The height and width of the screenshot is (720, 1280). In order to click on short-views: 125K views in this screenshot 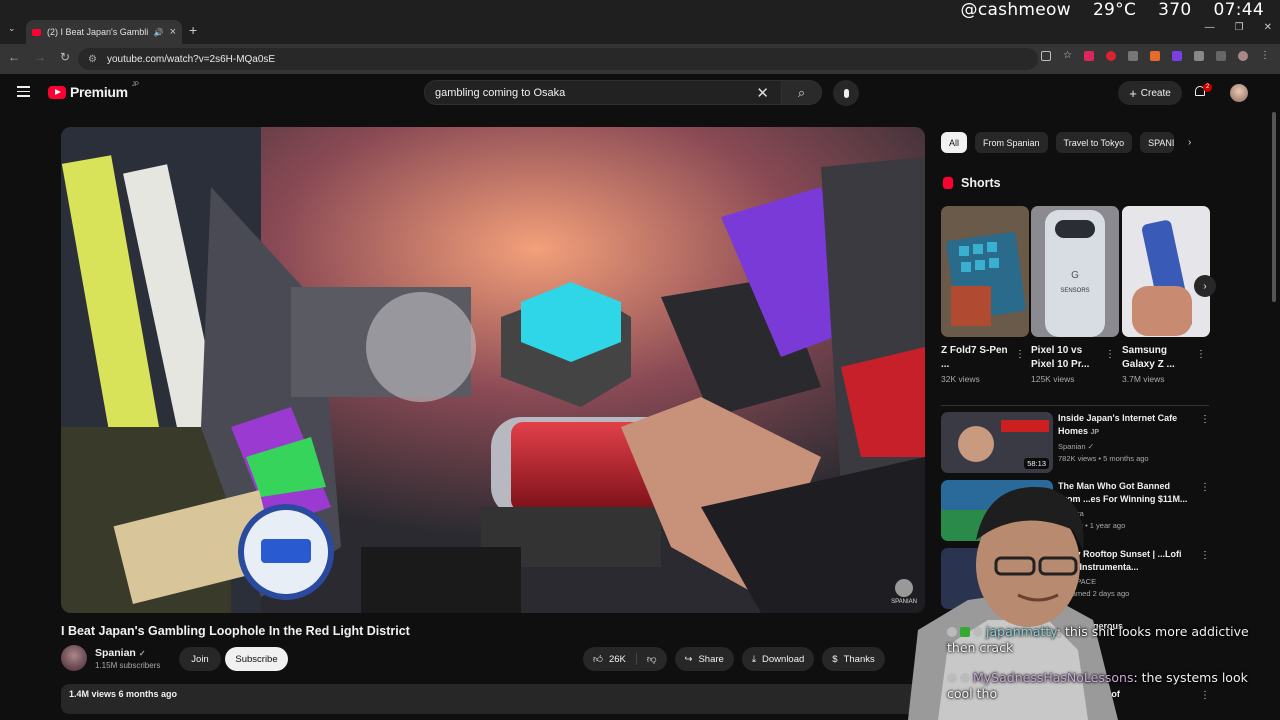, I will do `click(1053, 379)`.